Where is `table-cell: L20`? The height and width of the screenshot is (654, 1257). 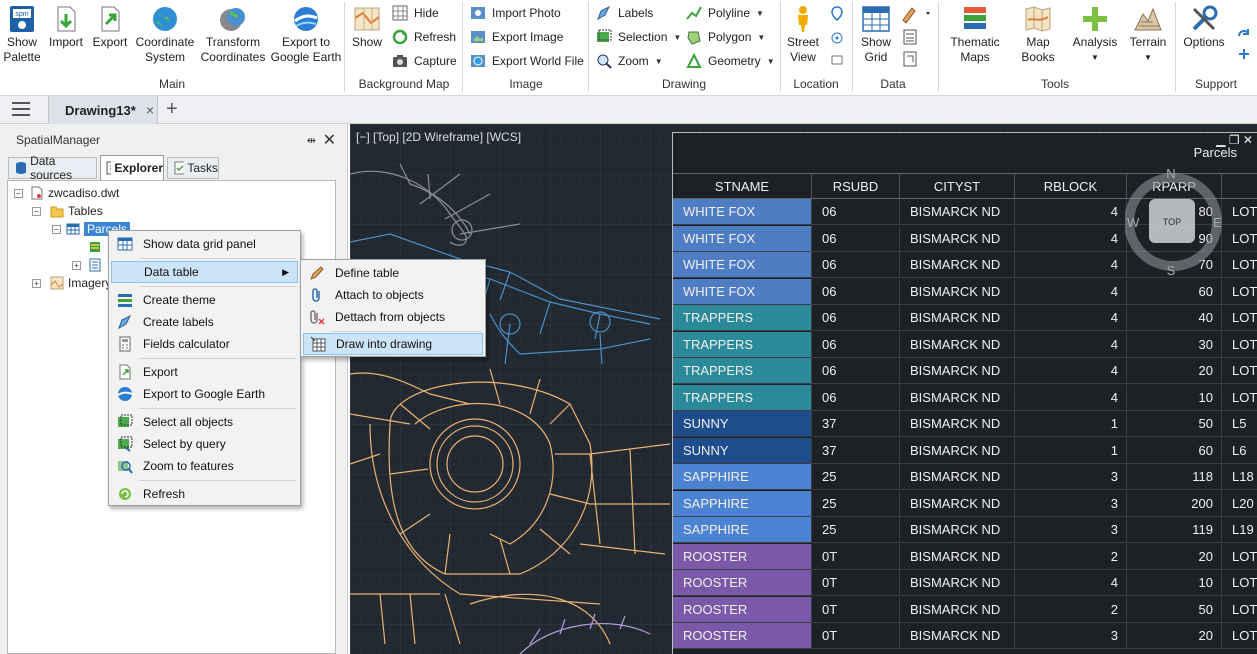
table-cell: L20 is located at coordinates (1239, 504).